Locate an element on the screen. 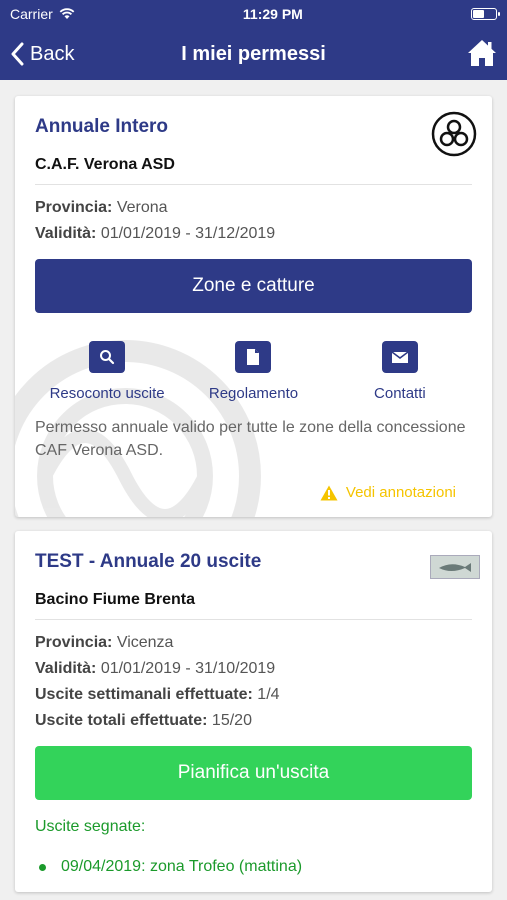 This screenshot has width=507, height=900. status-bar: Carrier 11:29 PM is located at coordinates (253, 14).